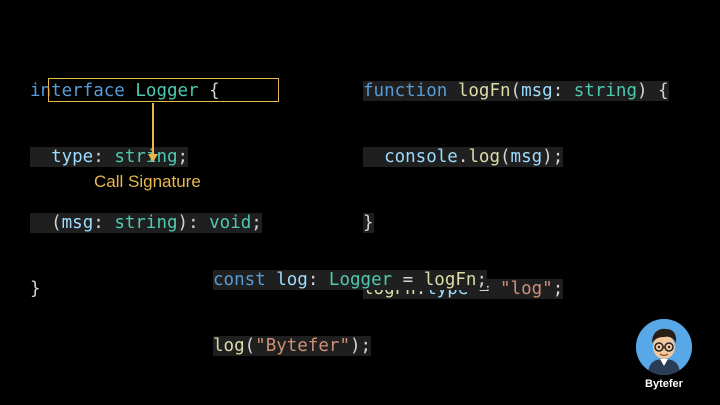 The height and width of the screenshot is (405, 720). What do you see at coordinates (72, 157) in the screenshot?
I see `property: type` at bounding box center [72, 157].